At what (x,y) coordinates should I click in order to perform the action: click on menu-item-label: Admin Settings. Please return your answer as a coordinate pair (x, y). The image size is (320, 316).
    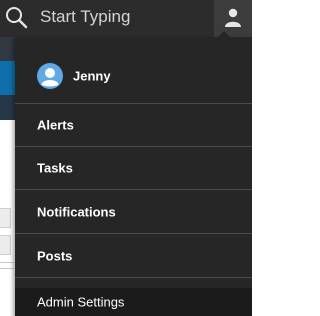
    Looking at the image, I should click on (81, 302).